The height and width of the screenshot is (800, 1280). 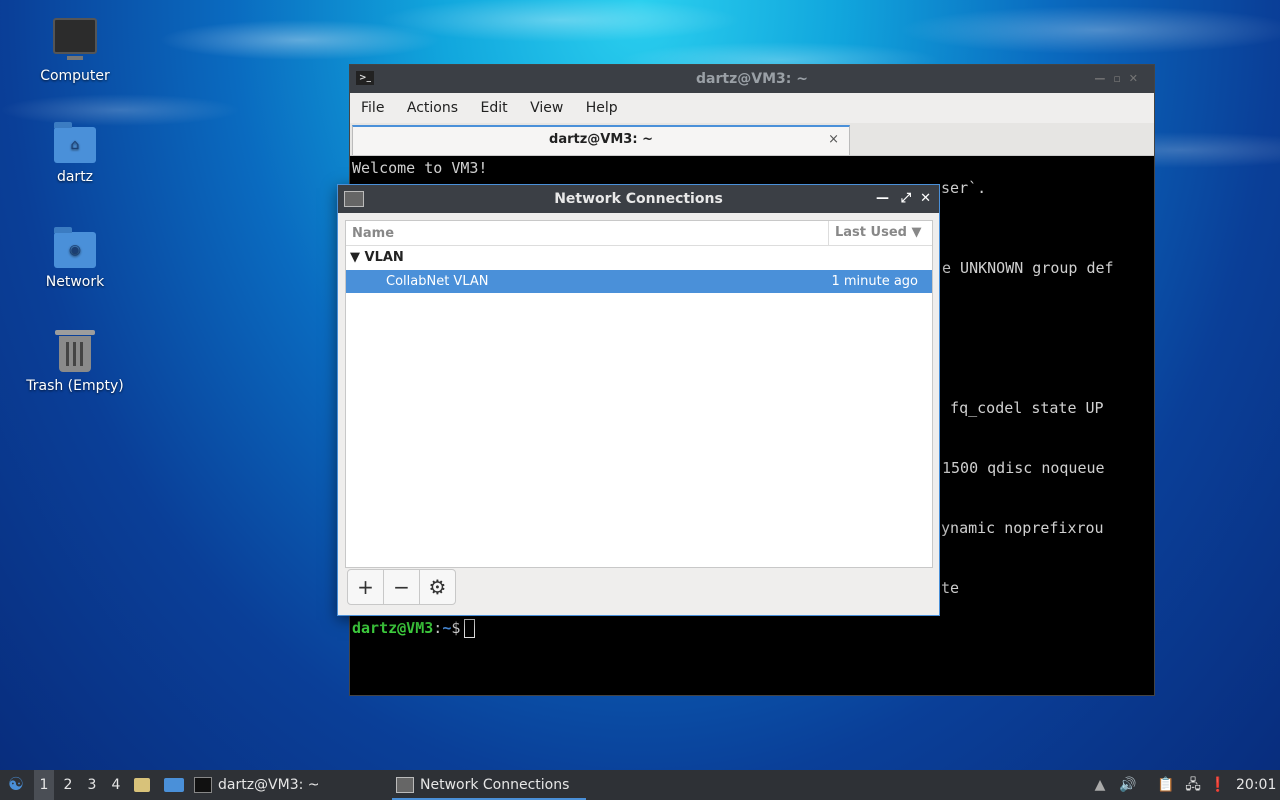 What do you see at coordinates (75, 39) in the screenshot?
I see `computer-icon` at bounding box center [75, 39].